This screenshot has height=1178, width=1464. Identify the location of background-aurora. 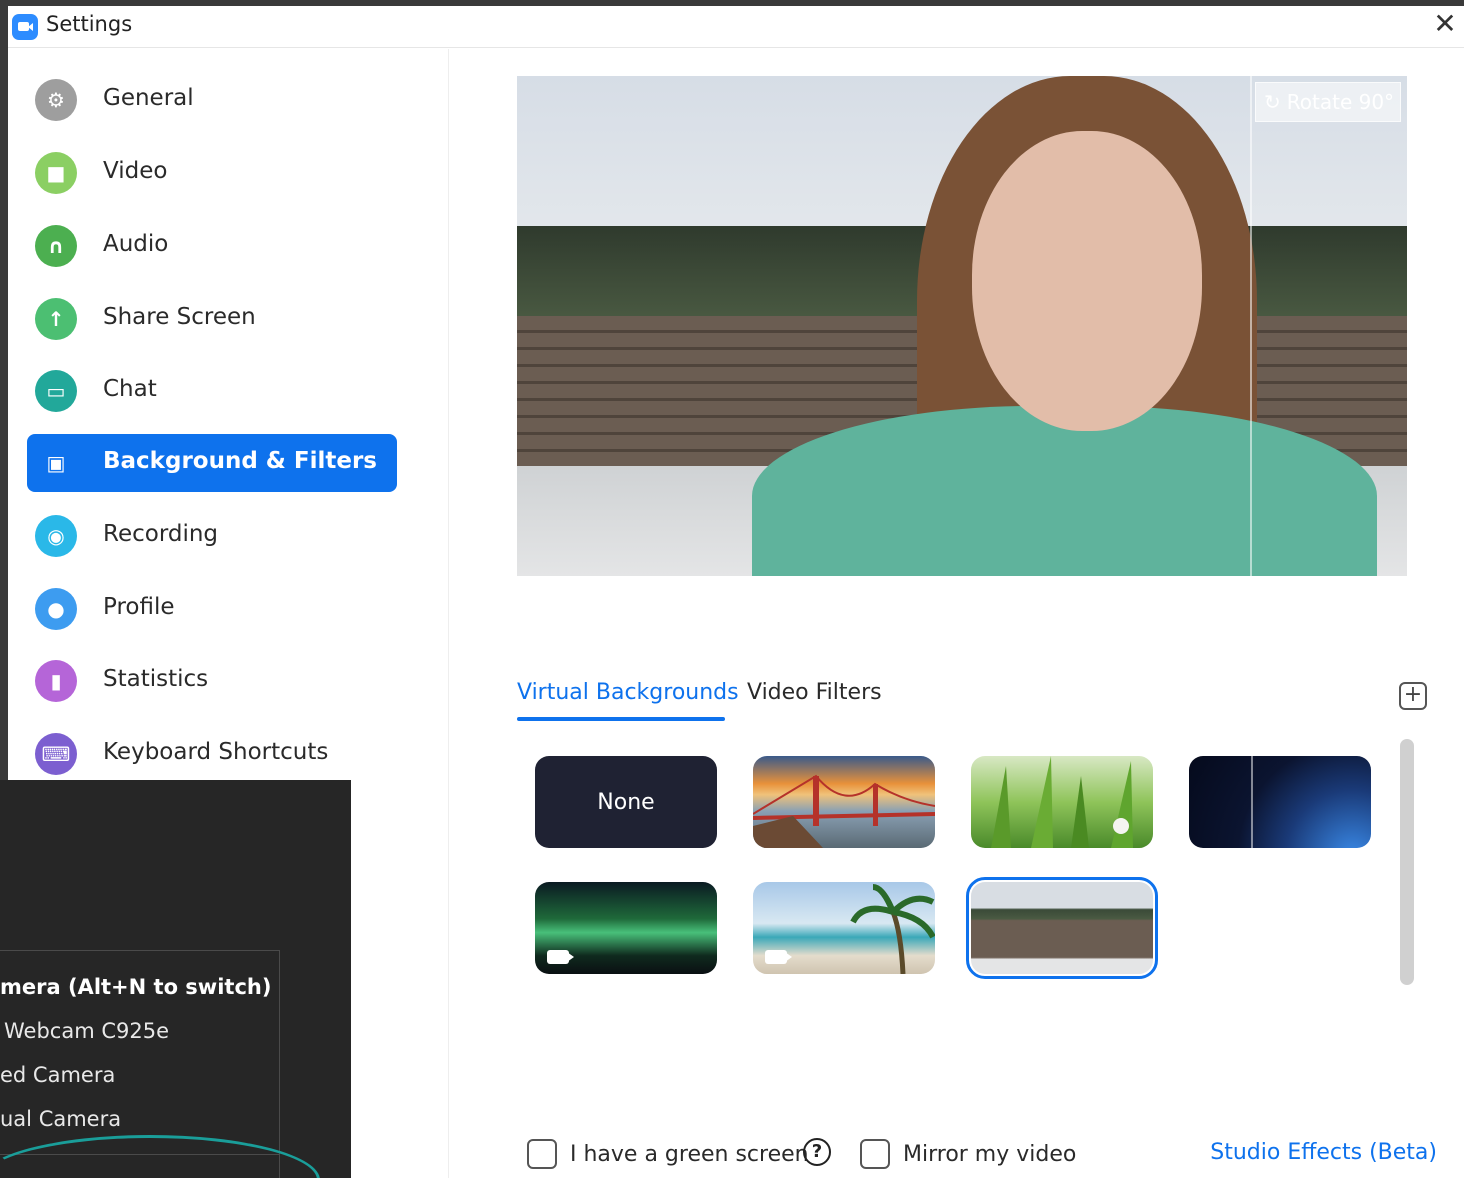
(626, 928).